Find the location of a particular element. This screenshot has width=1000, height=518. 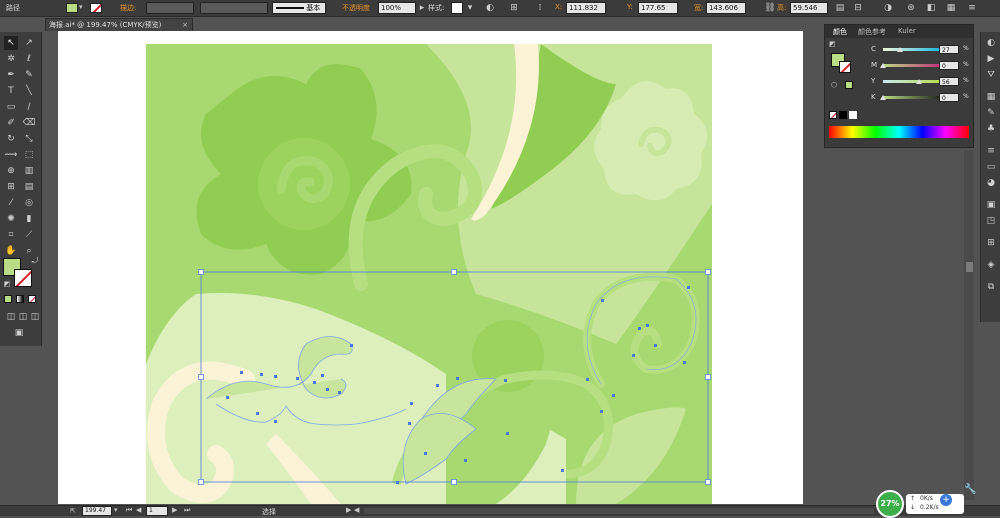

wrench-icon: 🔧 is located at coordinates (972, 491).